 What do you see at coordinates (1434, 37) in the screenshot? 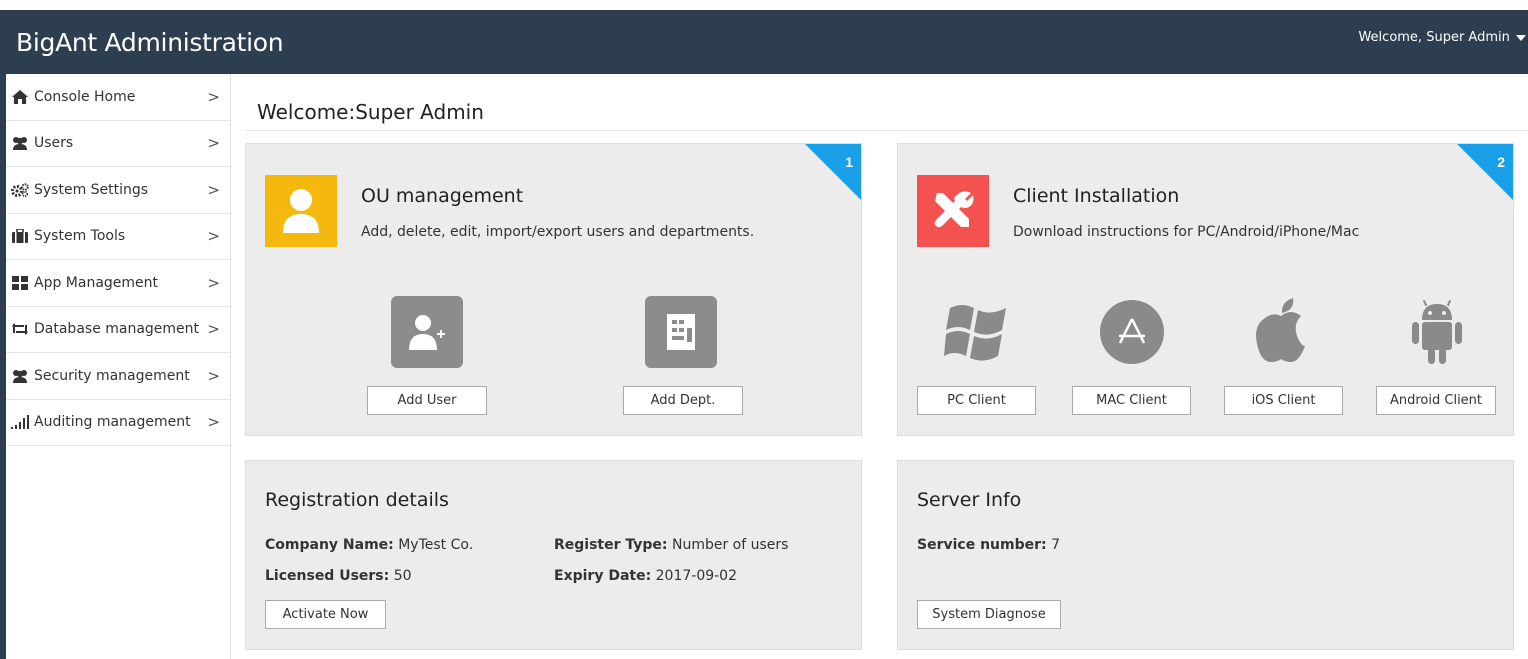
I see `welcome-text: Welcome, Super Admin` at bounding box center [1434, 37].